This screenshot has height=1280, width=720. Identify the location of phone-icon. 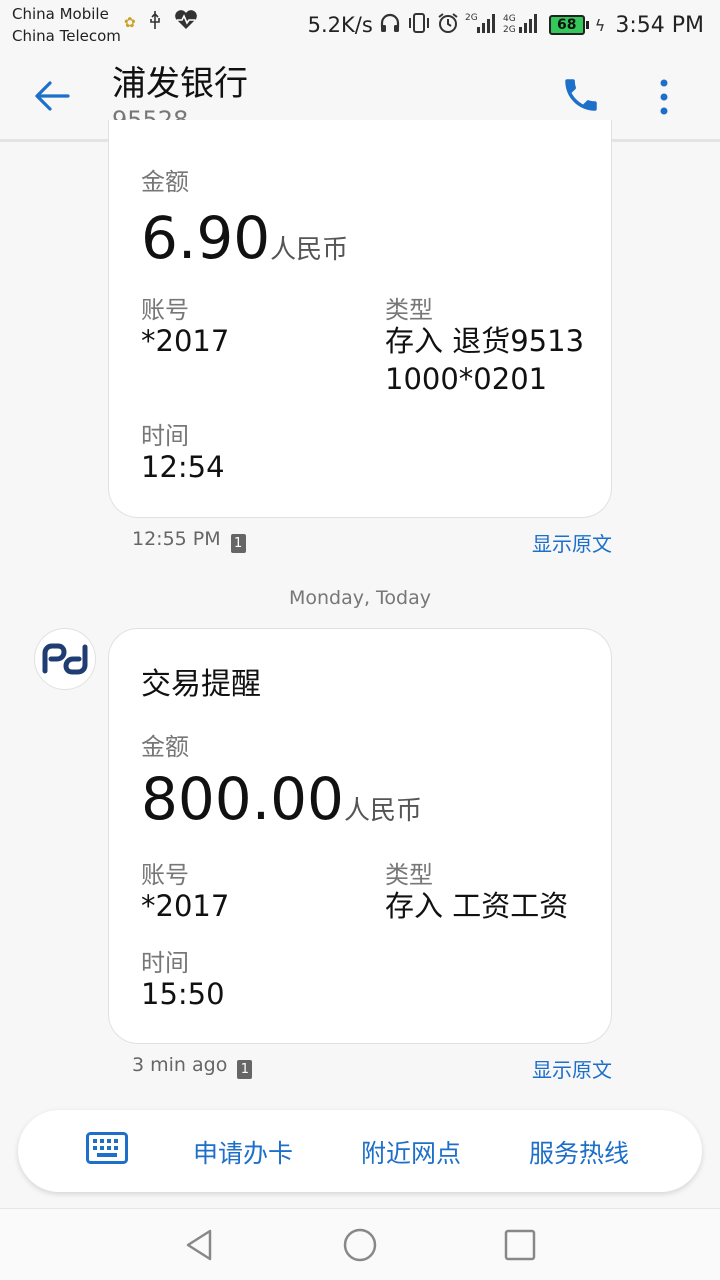
(581, 95).